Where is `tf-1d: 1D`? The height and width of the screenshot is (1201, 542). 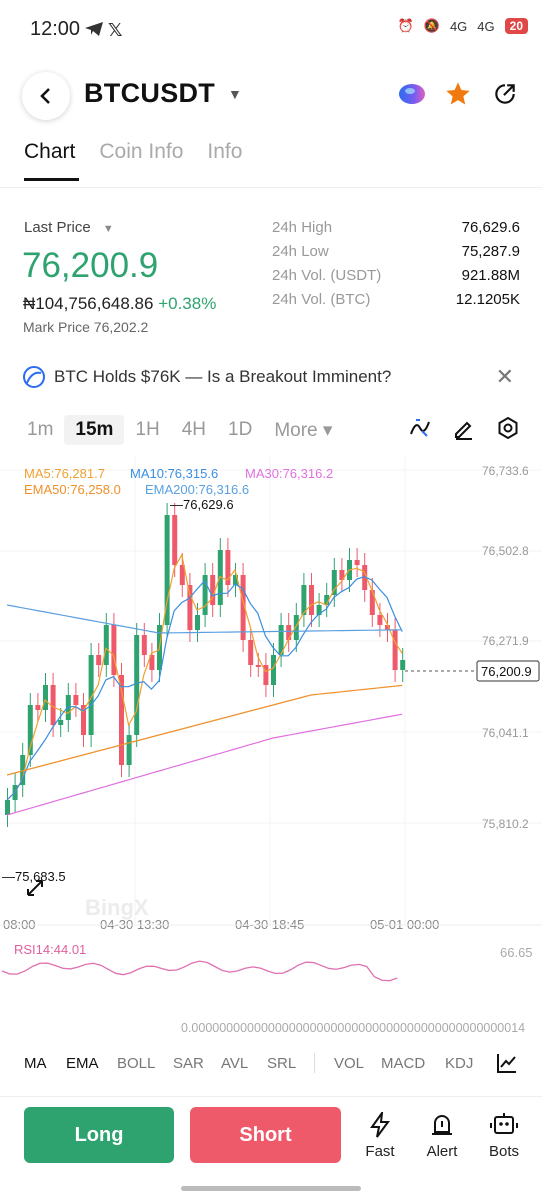 tf-1d: 1D is located at coordinates (240, 430).